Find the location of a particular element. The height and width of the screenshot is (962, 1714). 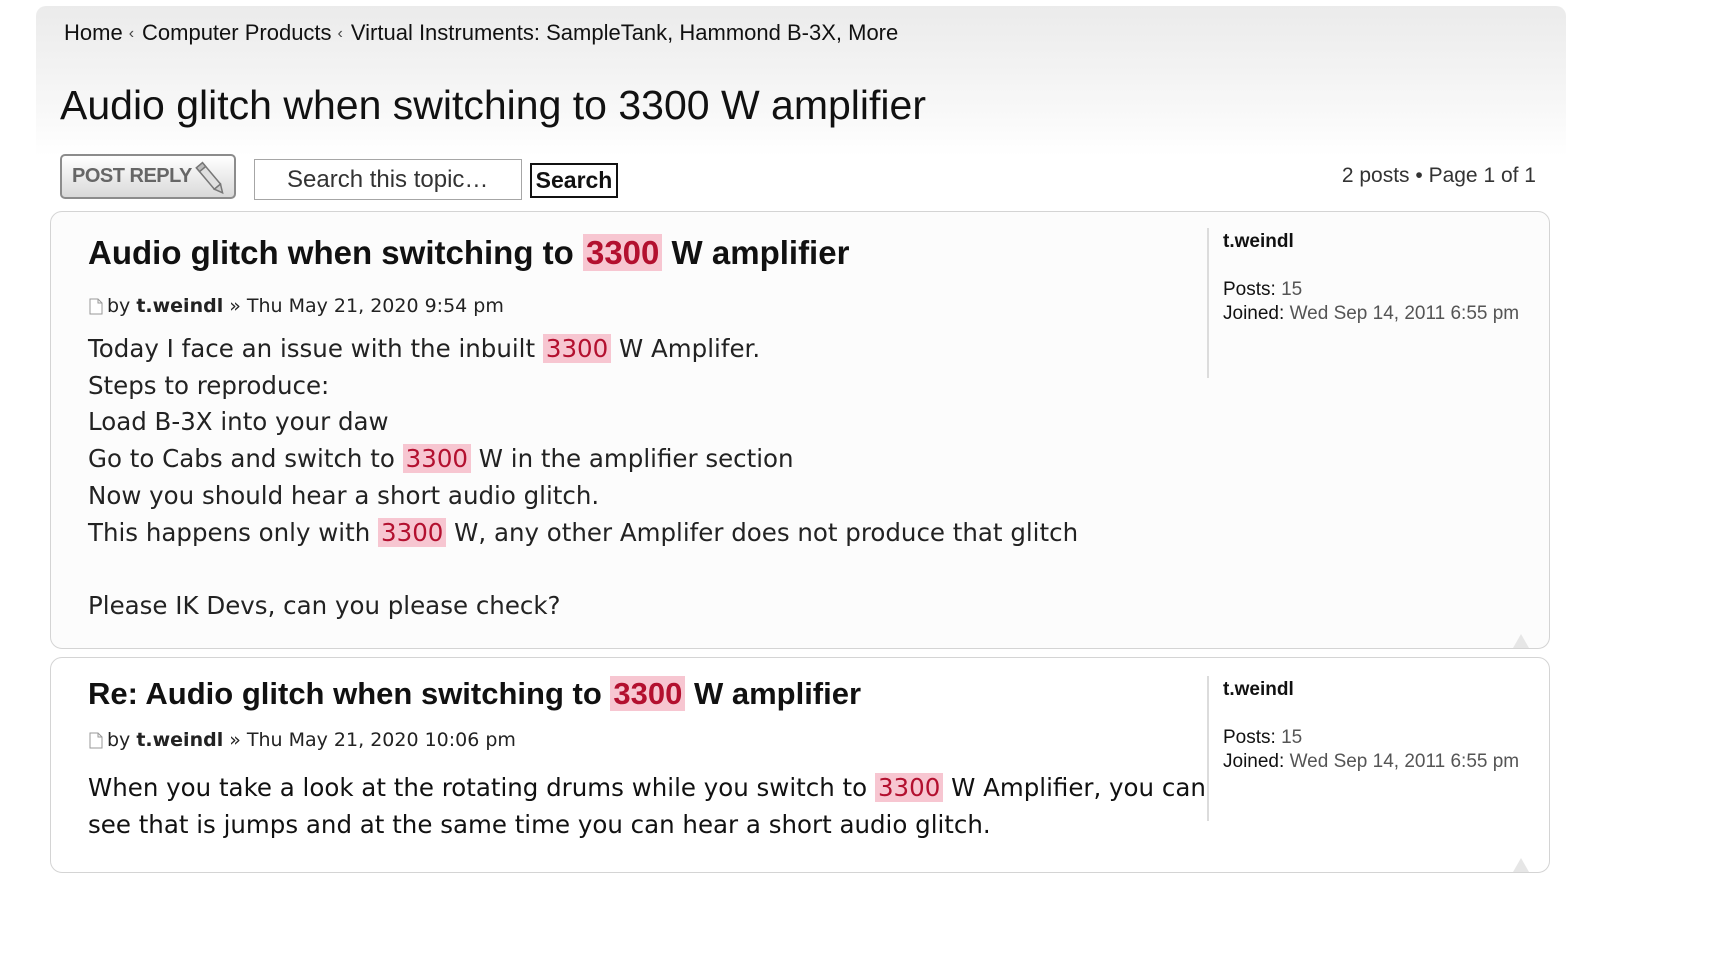

post-meta: by t.weindl » Thu May 21, 2020 9:54 pm is located at coordinates (296, 306).